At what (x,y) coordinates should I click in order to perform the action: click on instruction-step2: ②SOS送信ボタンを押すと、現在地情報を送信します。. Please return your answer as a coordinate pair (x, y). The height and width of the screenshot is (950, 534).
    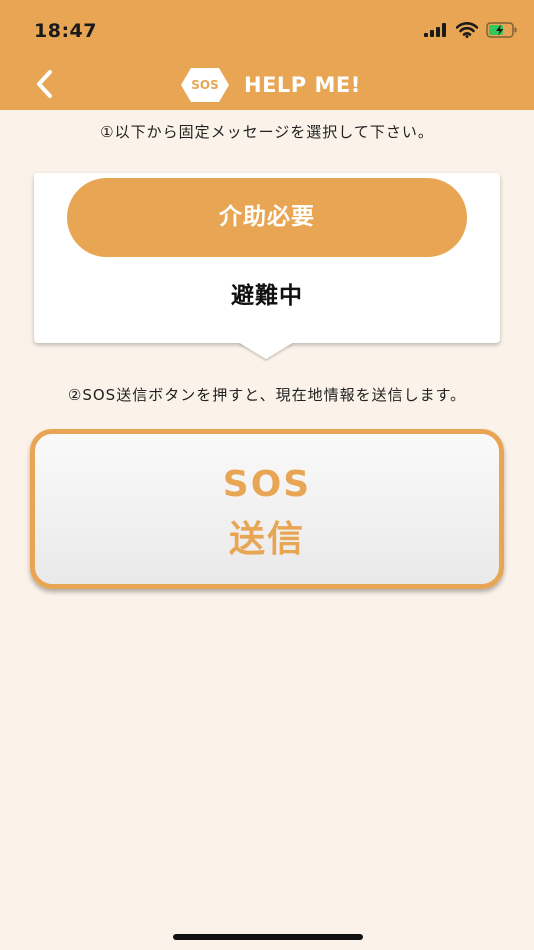
    Looking at the image, I should click on (267, 395).